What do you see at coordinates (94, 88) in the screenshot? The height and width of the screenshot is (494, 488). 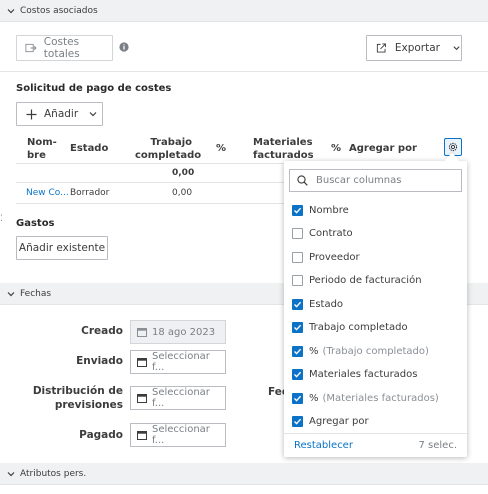 I see `payment-request-title: Solicitud de pago de costes` at bounding box center [94, 88].